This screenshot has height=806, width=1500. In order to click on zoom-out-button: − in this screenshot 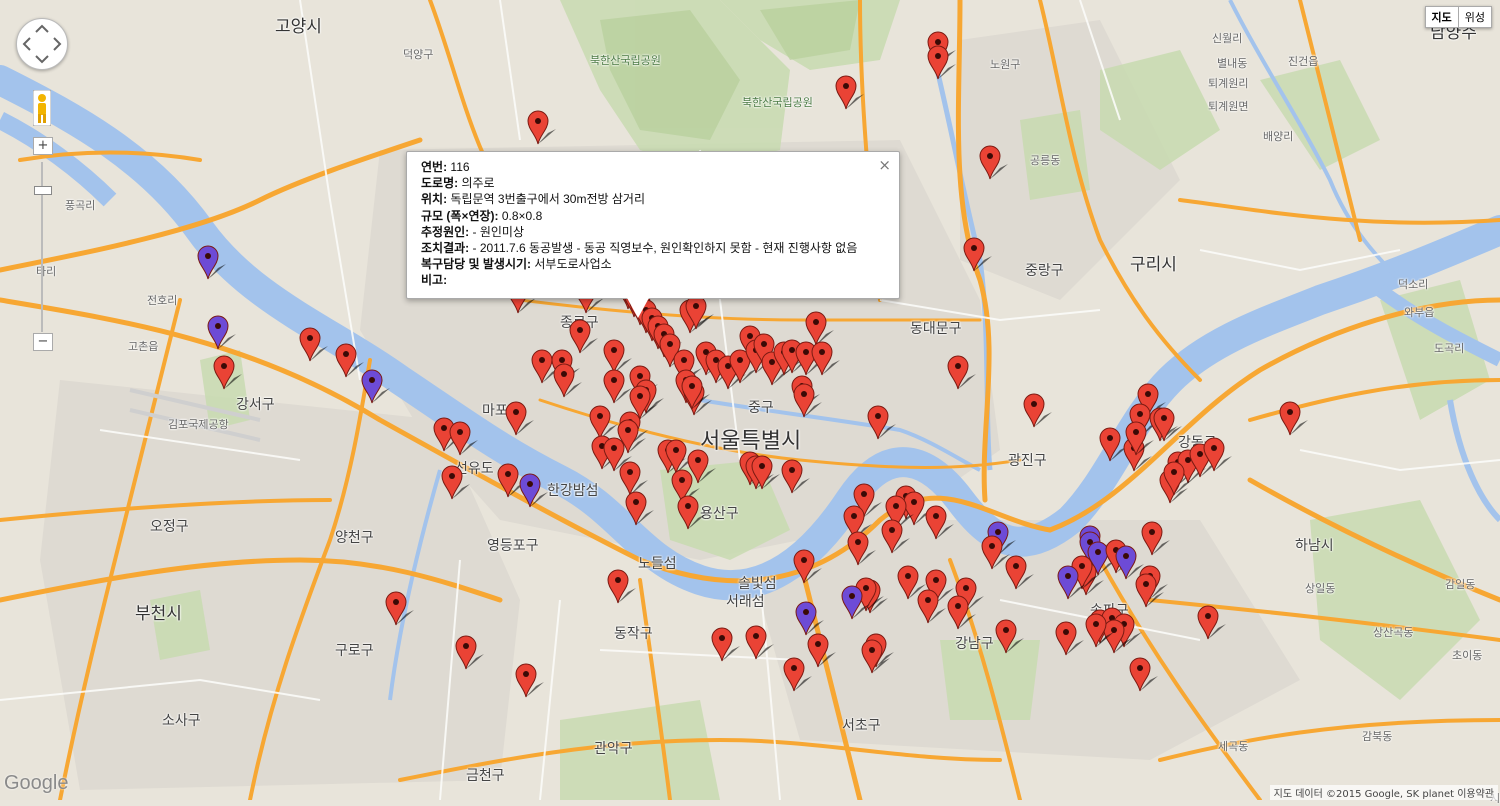, I will do `click(43, 342)`.